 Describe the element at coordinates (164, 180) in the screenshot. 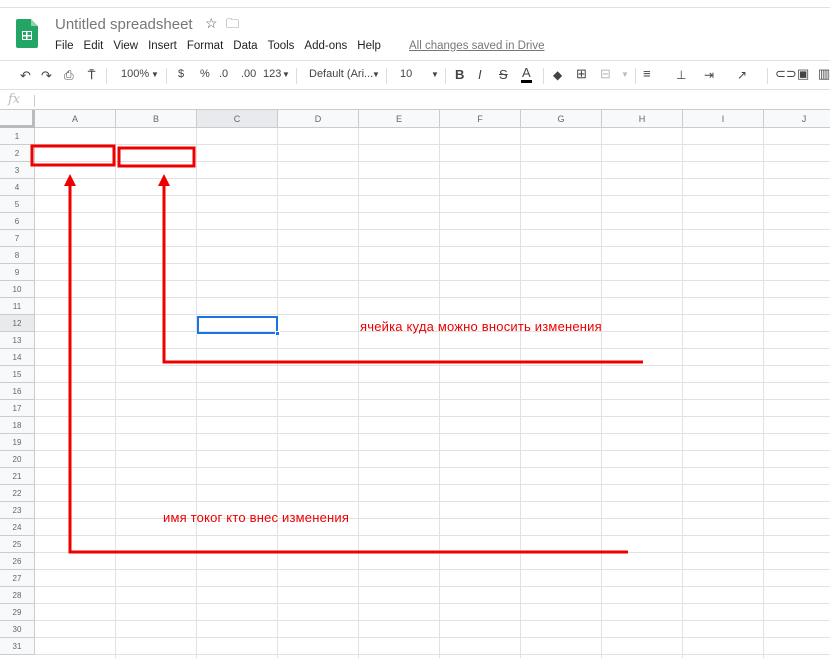

I see `arrowhead-b2` at that location.